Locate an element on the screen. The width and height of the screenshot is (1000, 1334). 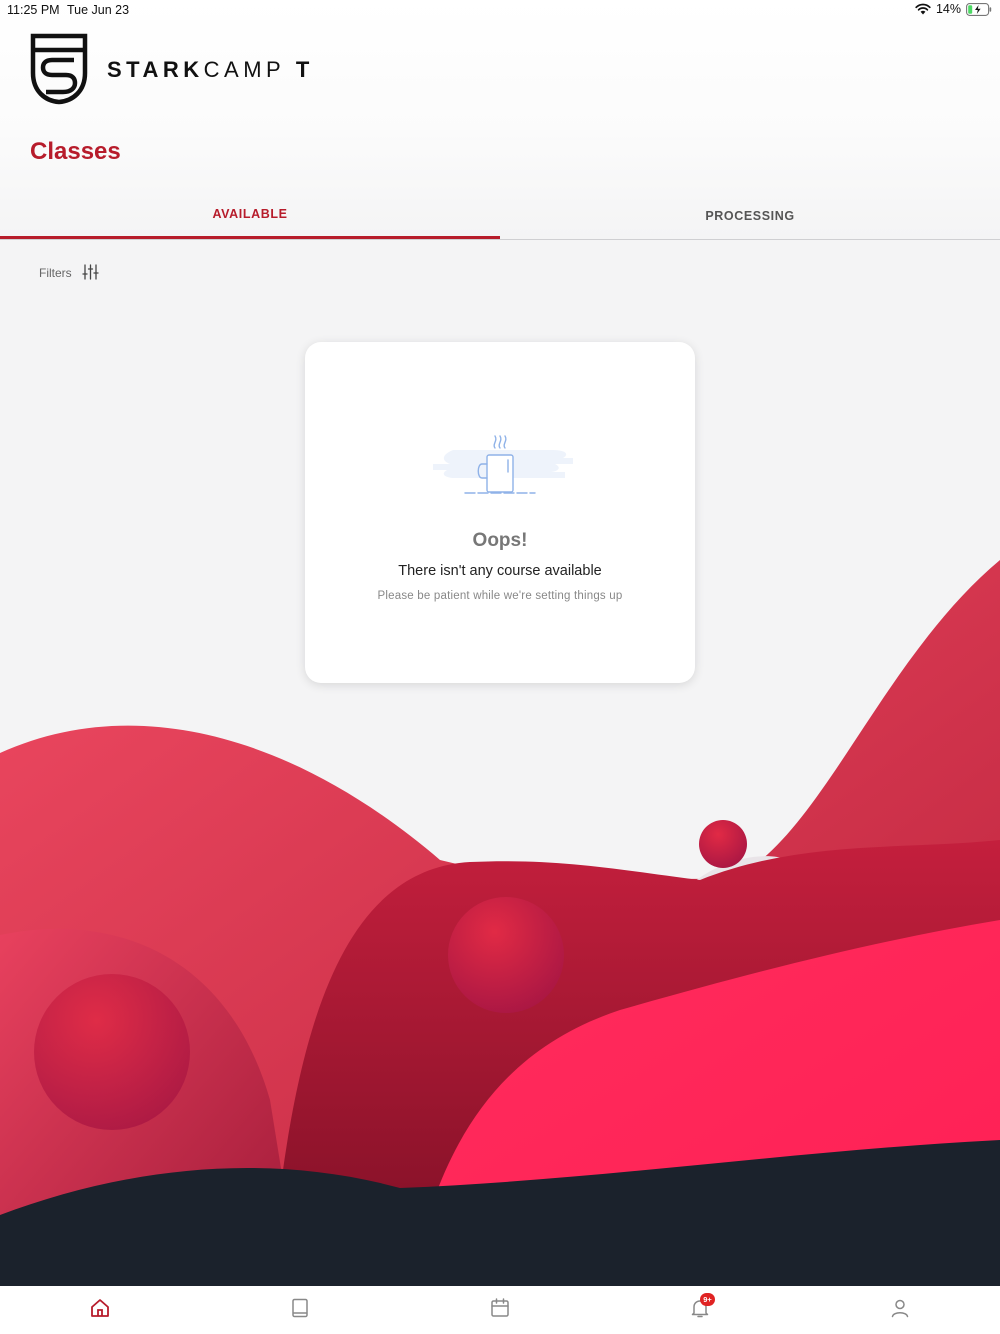
brand-name: STARKCAMP T is located at coordinates (210, 70).